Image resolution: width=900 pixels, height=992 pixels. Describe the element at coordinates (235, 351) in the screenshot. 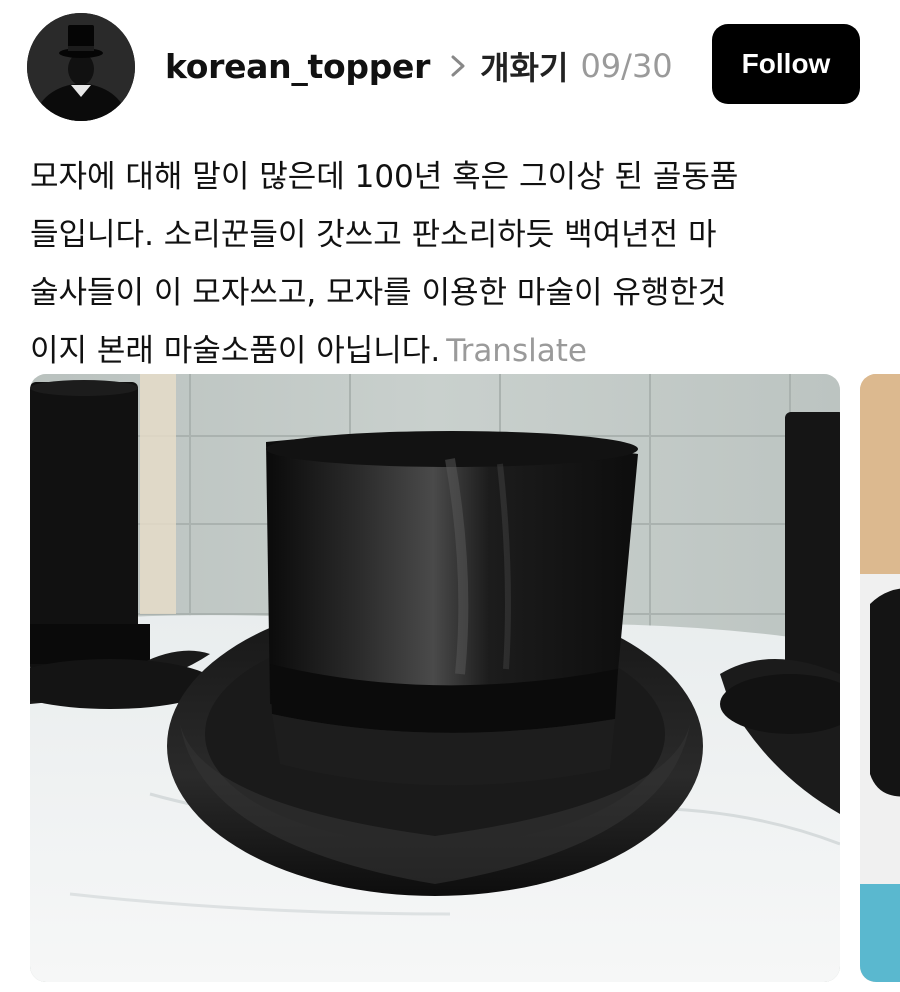

I see `post-body-line-text: 이지 본래 마술소품이 아닙니다.` at that location.